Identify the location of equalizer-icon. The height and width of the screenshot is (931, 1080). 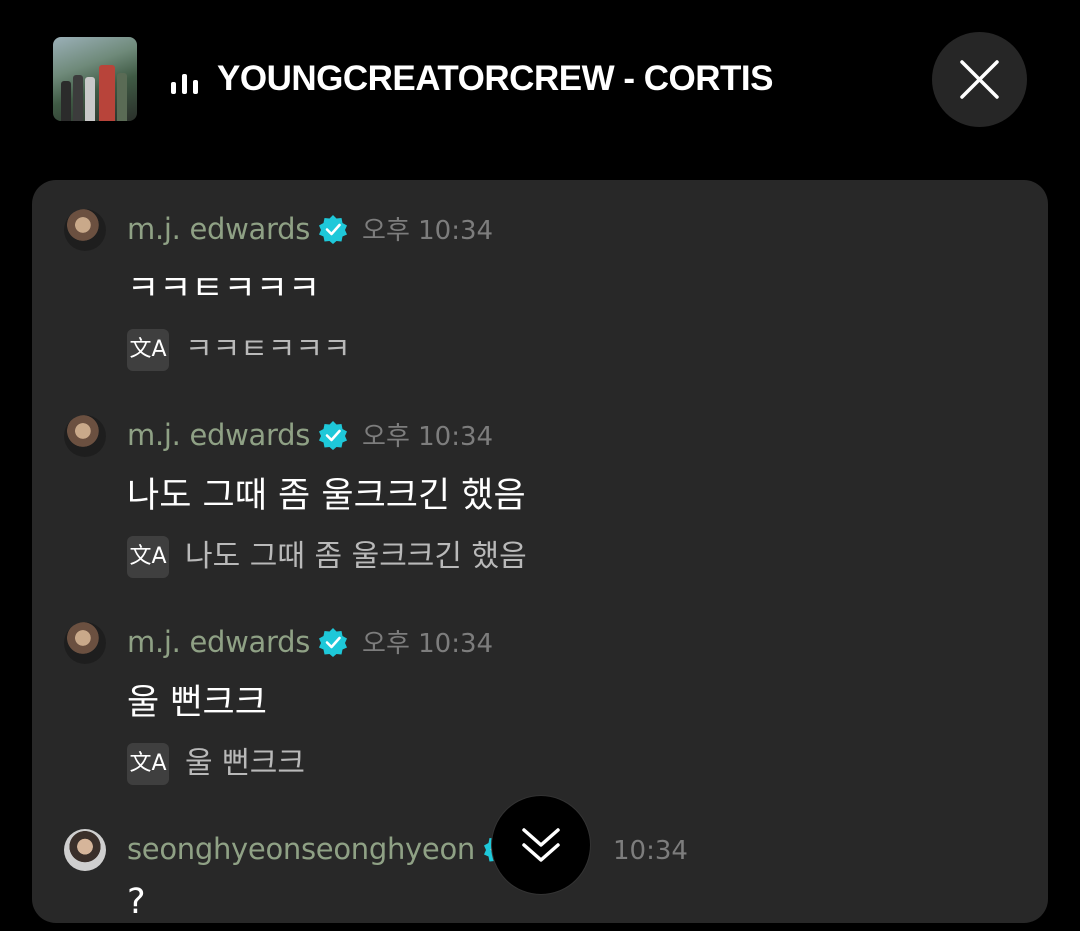
(186, 82).